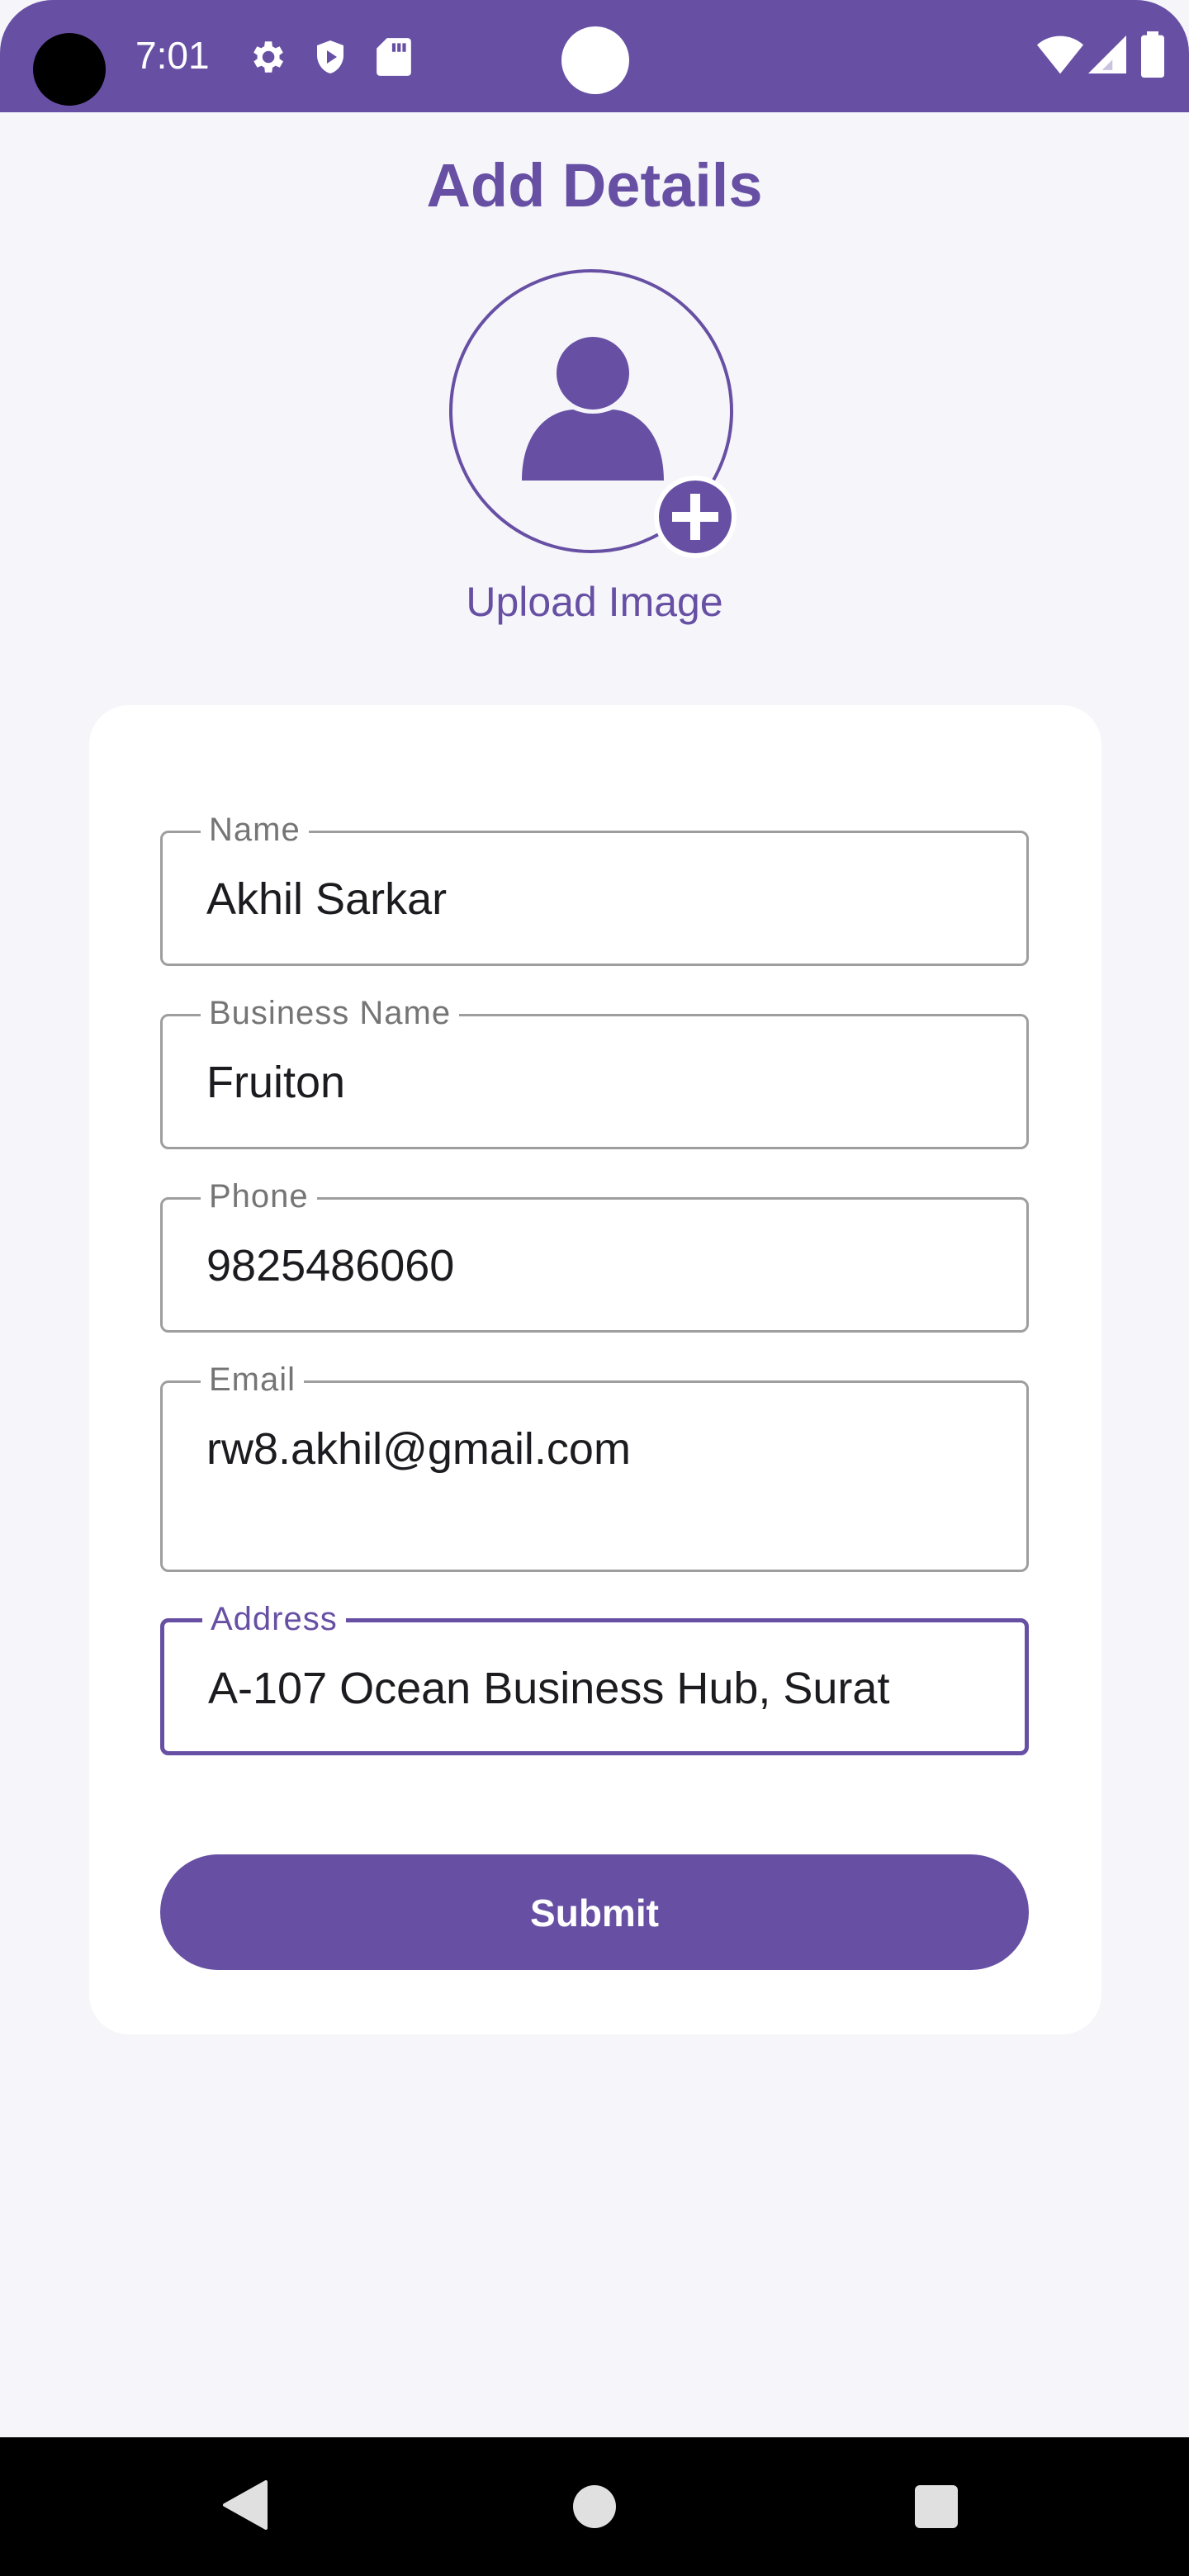 Image resolution: width=1189 pixels, height=2576 pixels. Describe the element at coordinates (594, 888) in the screenshot. I see `name-field: Name Akhil Sarkar` at that location.